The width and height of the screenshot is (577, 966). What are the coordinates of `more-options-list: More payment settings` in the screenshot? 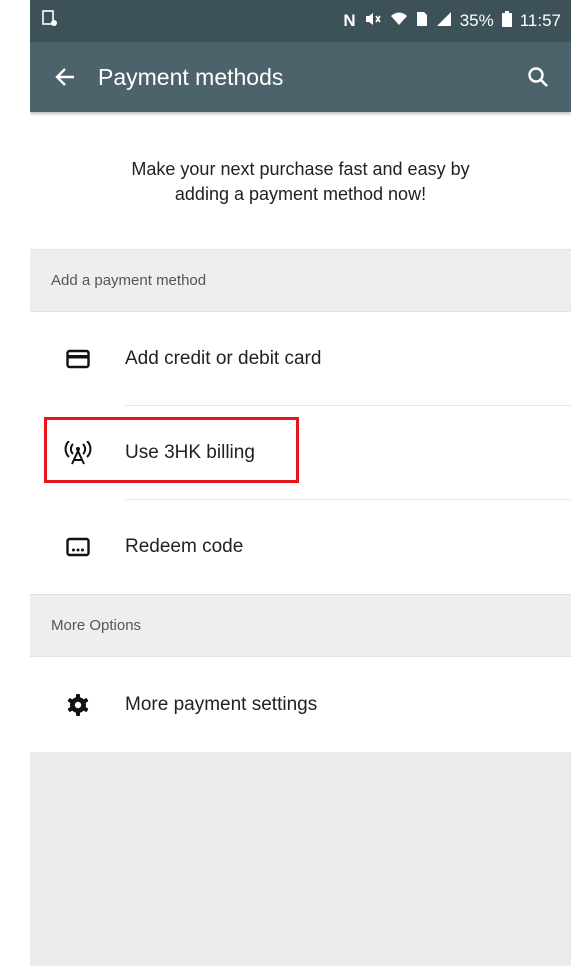 It's located at (300, 704).